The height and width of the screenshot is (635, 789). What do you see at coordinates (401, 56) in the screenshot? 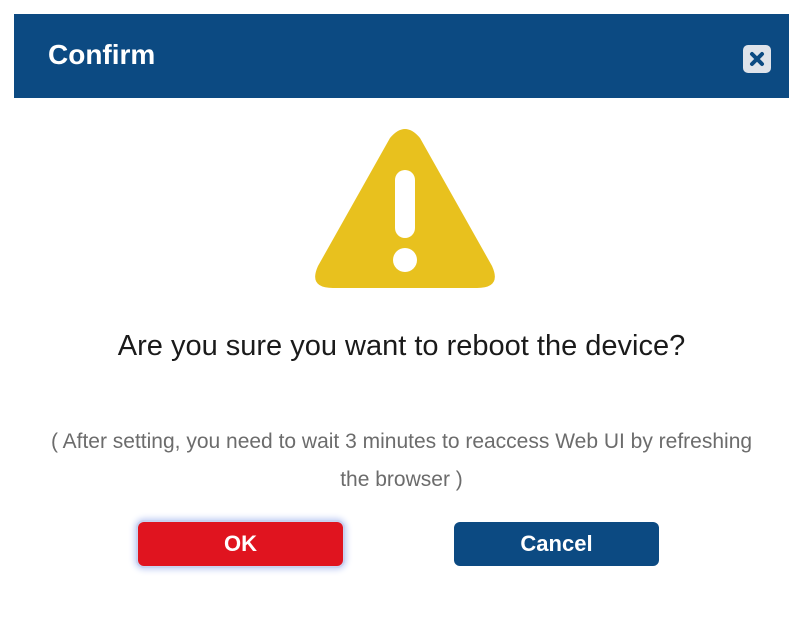
I see `dialog-titlebar: Confirm` at bounding box center [401, 56].